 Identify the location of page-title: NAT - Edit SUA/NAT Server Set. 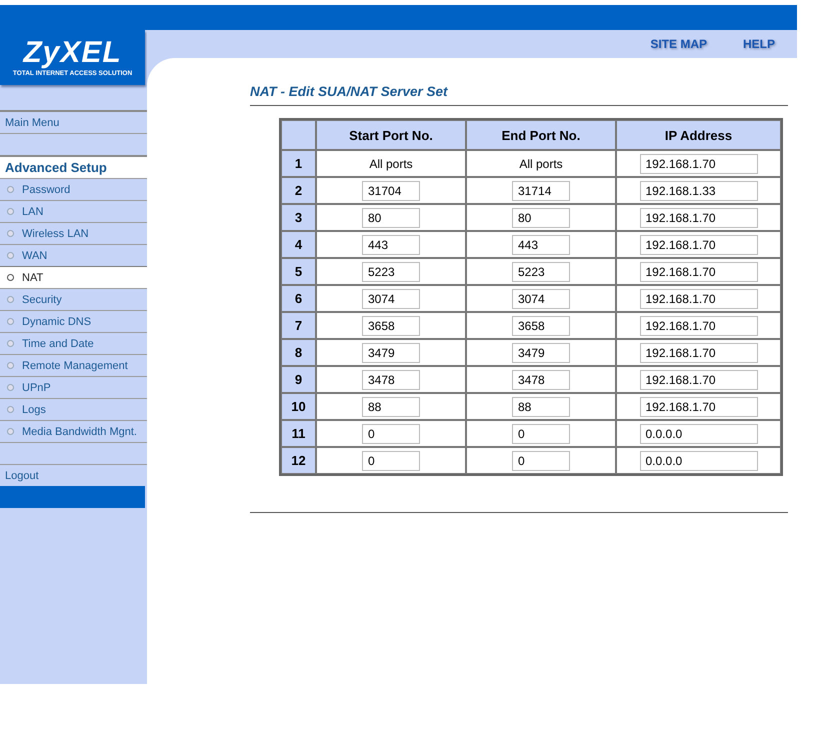
(519, 95).